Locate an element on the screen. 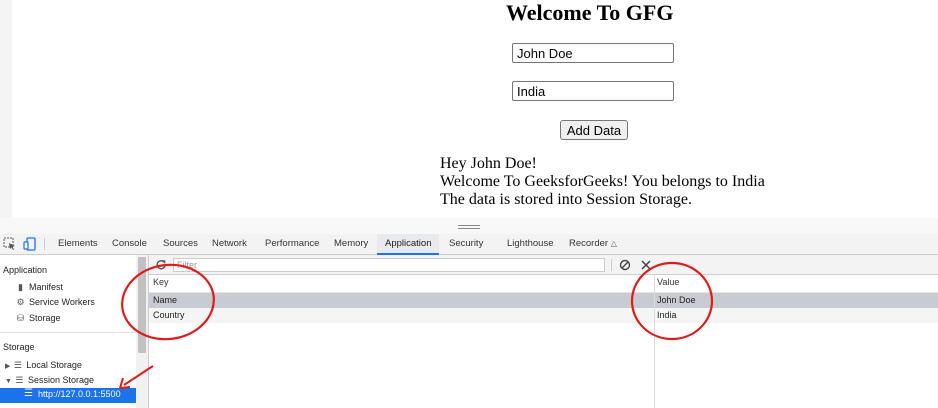  devtools-resize-handle is located at coordinates (469, 226).